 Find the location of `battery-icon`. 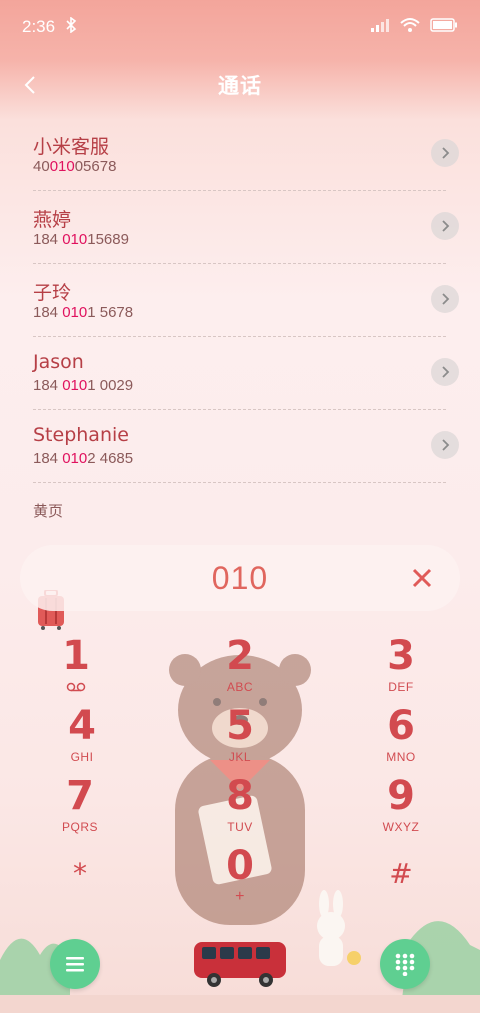

battery-icon is located at coordinates (444, 27).